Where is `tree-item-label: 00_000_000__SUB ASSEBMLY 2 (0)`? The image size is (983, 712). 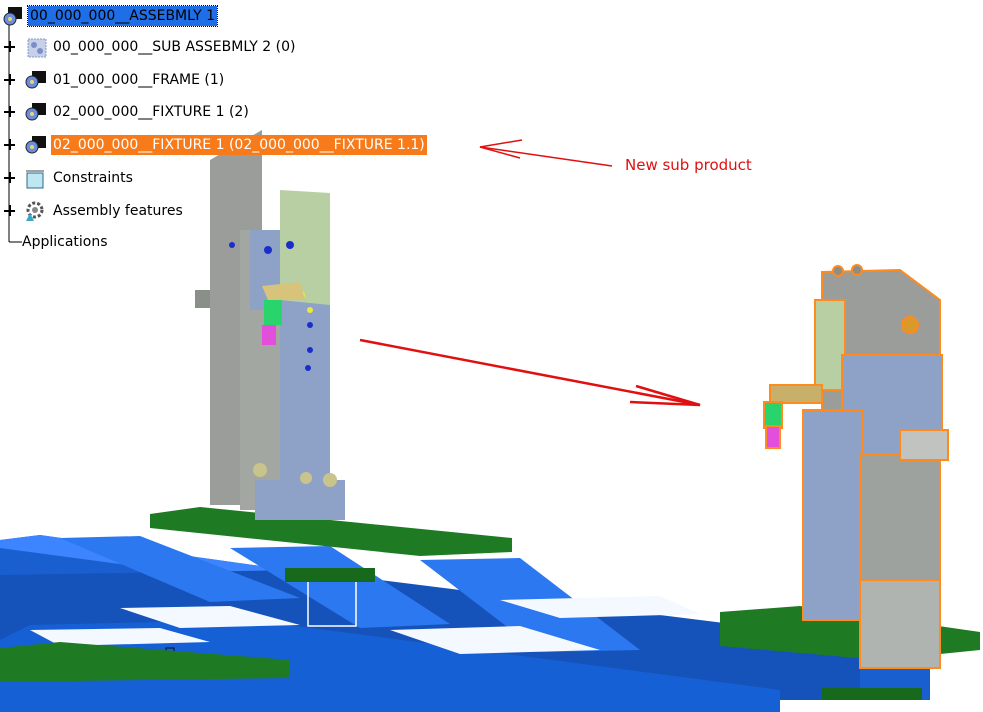 tree-item-label: 00_000_000__SUB ASSEBMLY 2 (0) is located at coordinates (174, 47).